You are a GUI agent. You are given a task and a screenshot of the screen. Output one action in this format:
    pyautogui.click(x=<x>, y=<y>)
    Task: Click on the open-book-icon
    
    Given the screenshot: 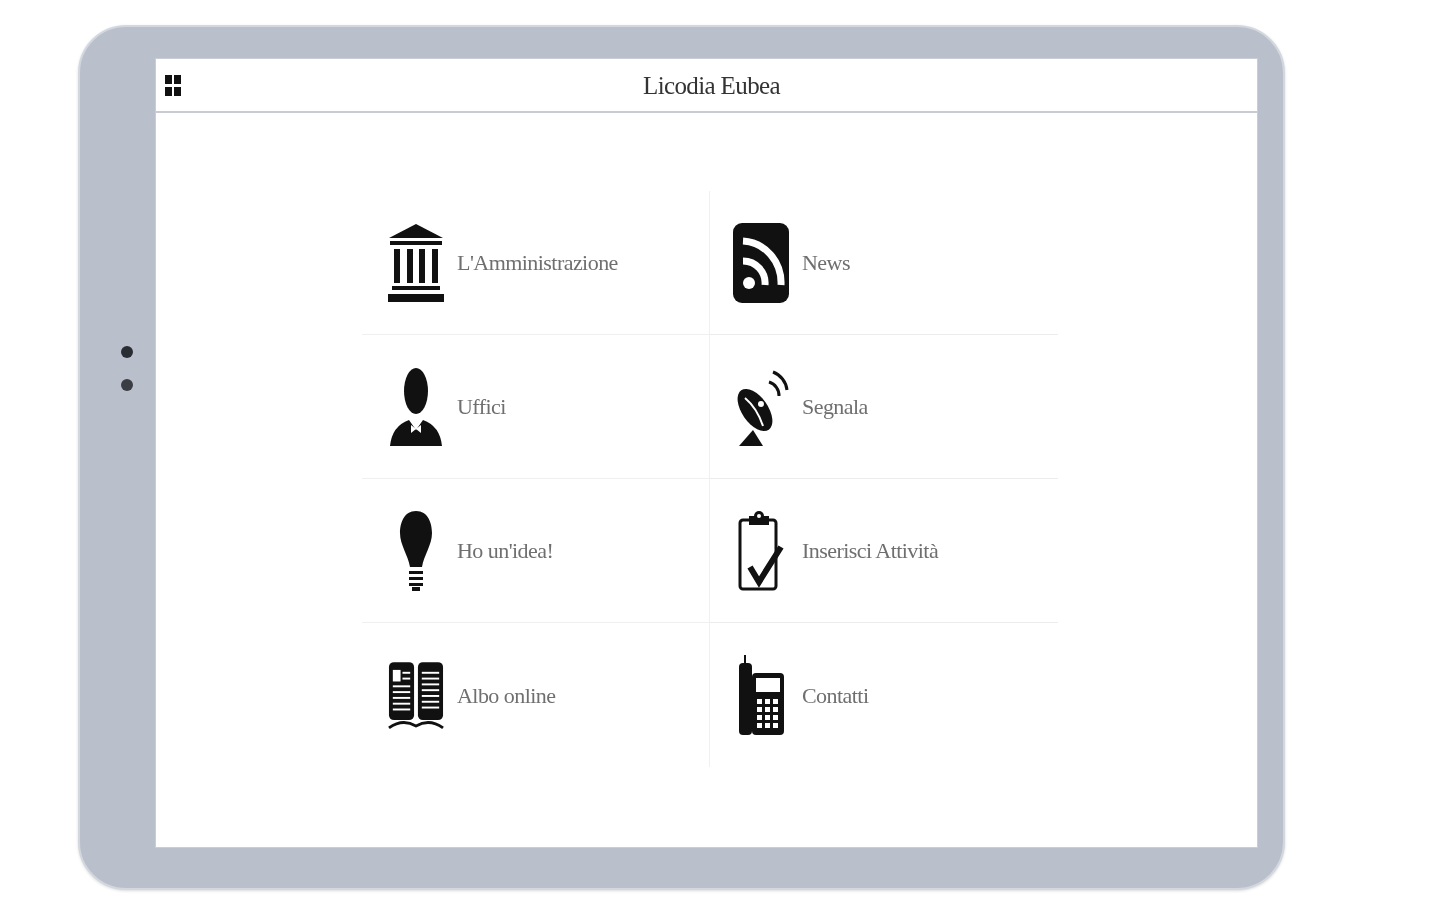 What is the action you would take?
    pyautogui.click(x=416, y=695)
    